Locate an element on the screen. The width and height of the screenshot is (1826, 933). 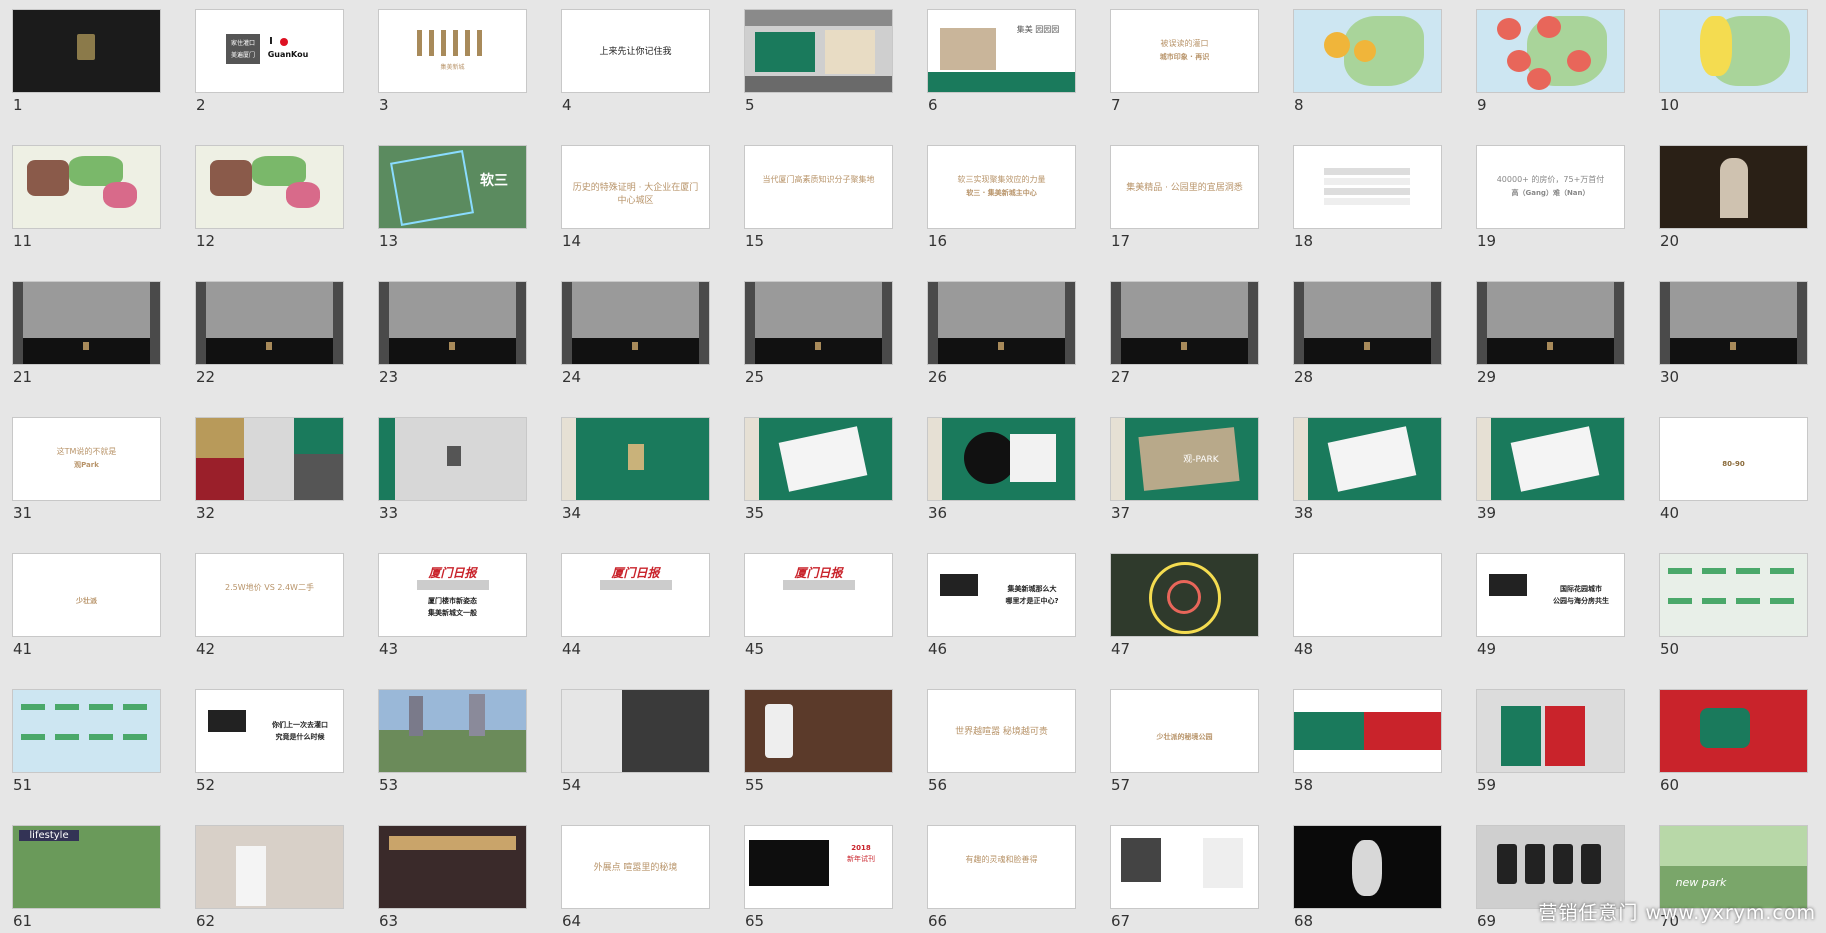
slide-cell: 48 is located at coordinates (1367, 605).